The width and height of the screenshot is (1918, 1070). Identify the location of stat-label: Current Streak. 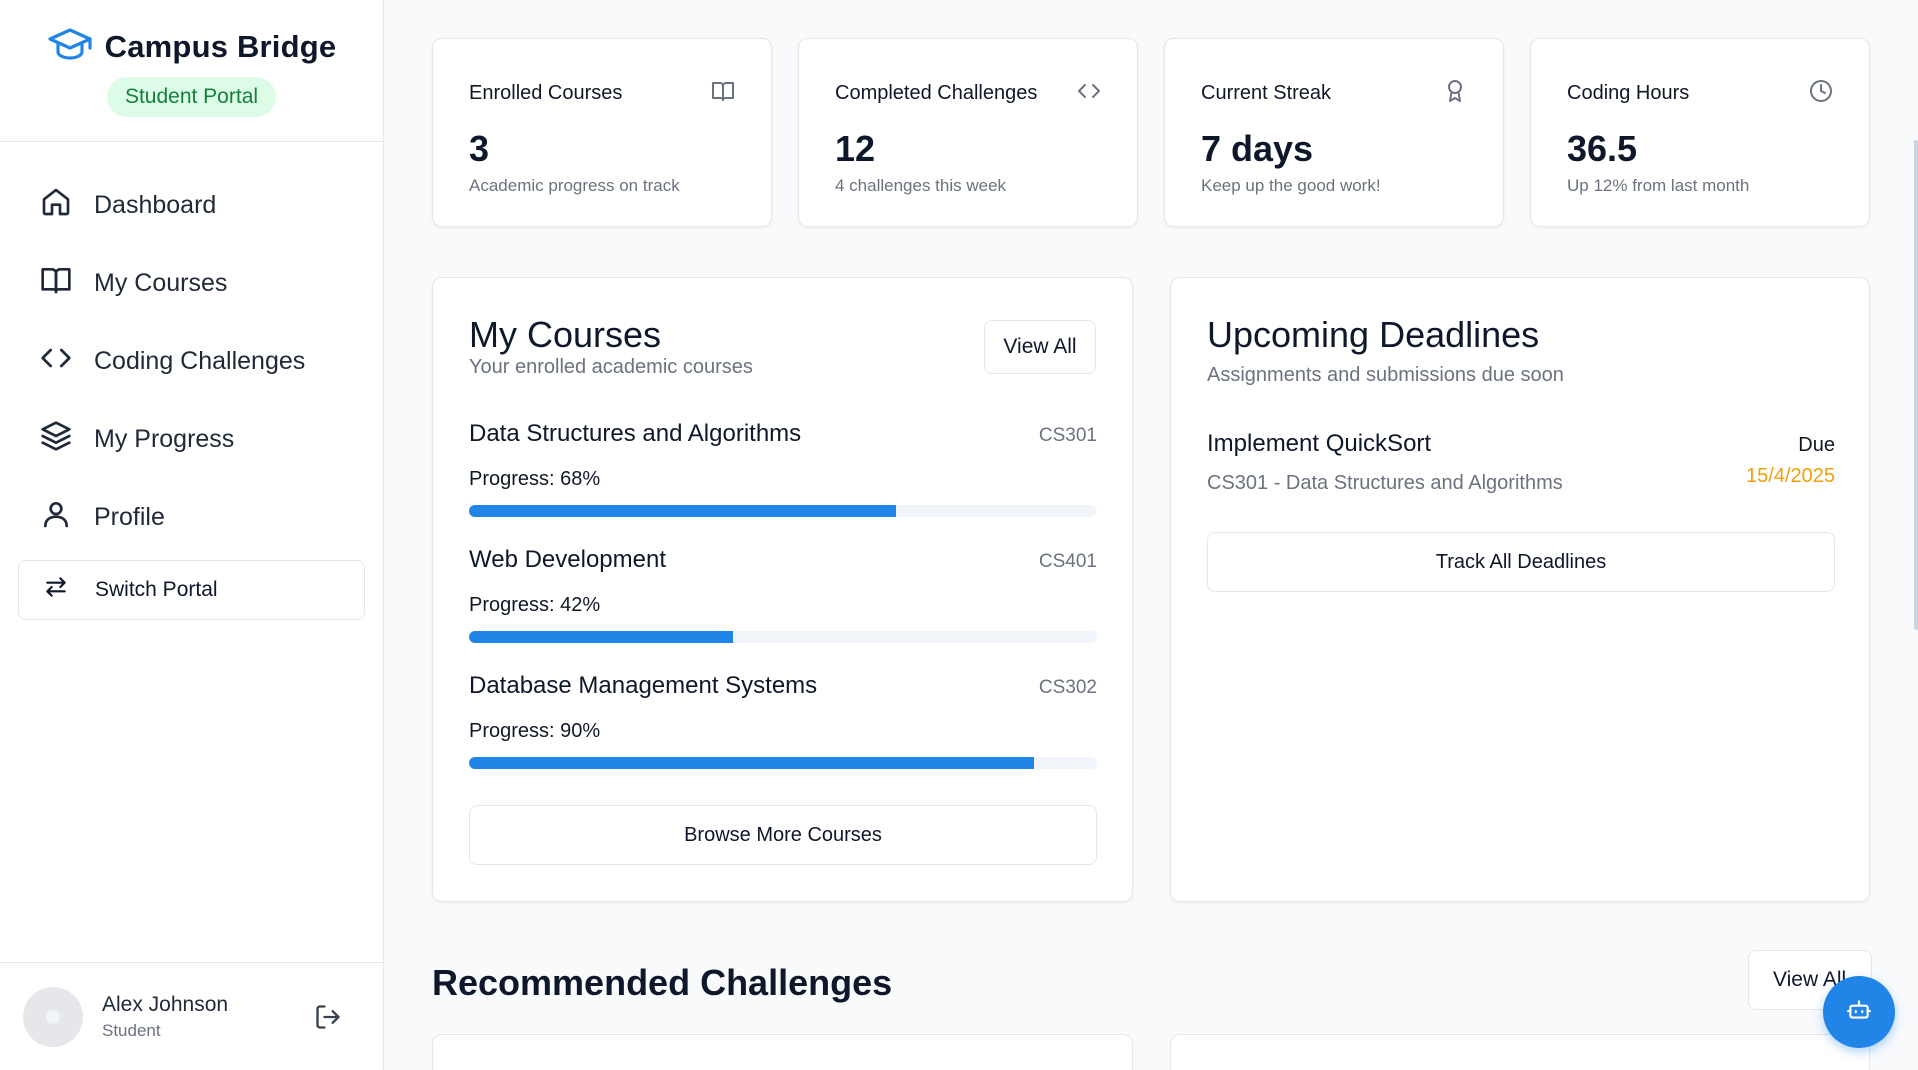
(1266, 93).